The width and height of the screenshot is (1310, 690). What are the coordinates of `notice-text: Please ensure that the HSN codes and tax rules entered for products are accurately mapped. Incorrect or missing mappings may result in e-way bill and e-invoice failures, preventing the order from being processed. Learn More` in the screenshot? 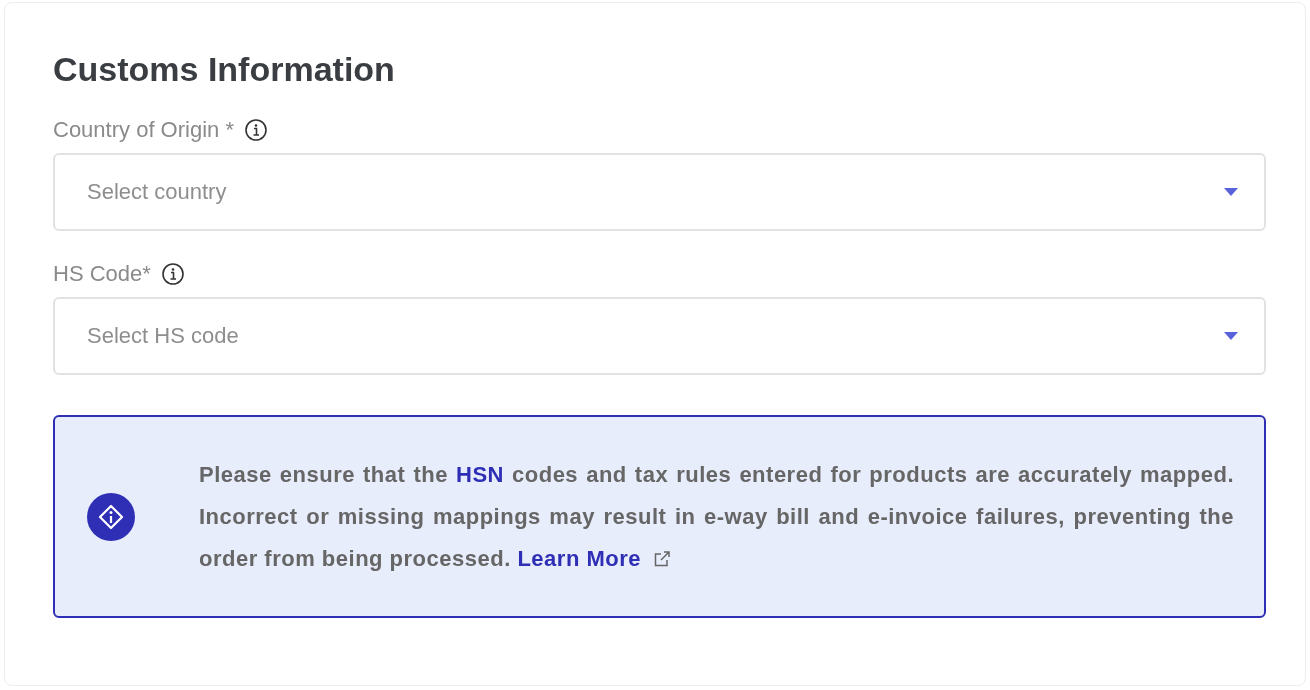 It's located at (716, 516).